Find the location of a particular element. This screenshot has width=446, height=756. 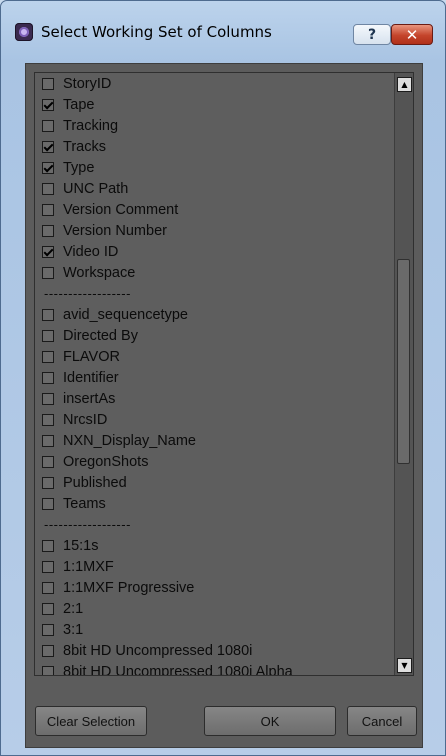

list-item: NrcsID is located at coordinates (214, 419).